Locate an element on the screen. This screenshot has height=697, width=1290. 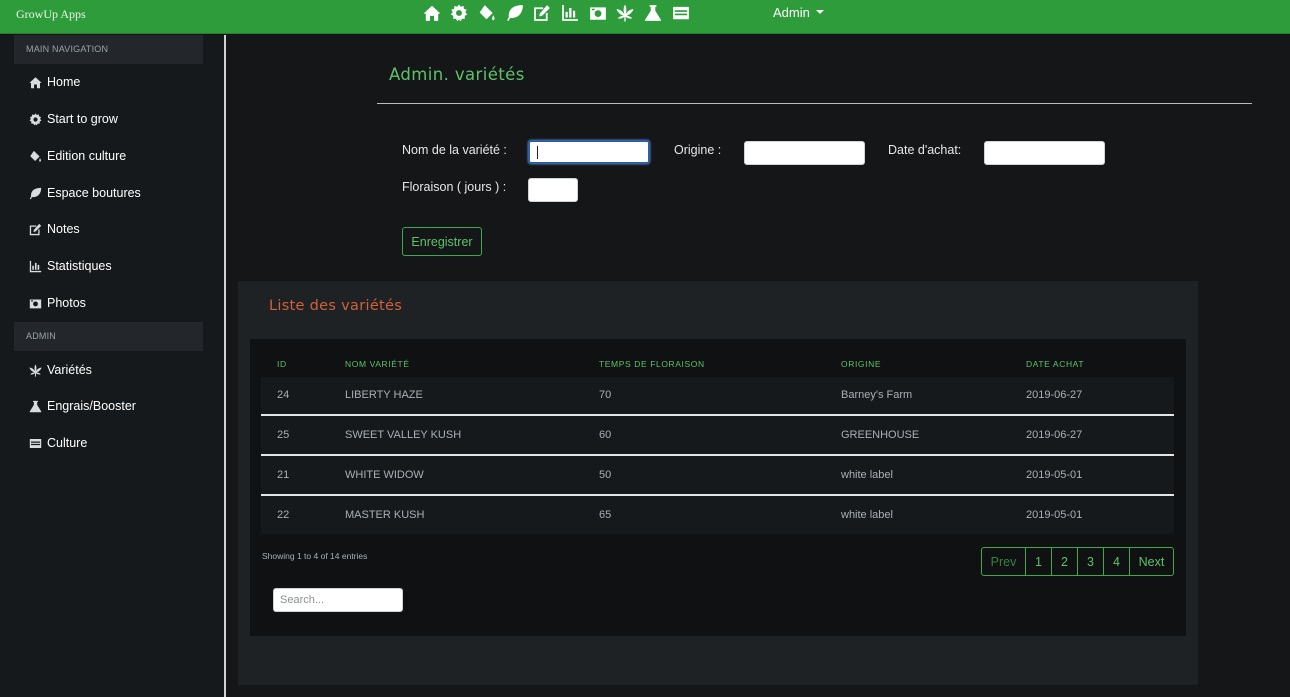
admin-dropdown: Admin is located at coordinates (798, 12).